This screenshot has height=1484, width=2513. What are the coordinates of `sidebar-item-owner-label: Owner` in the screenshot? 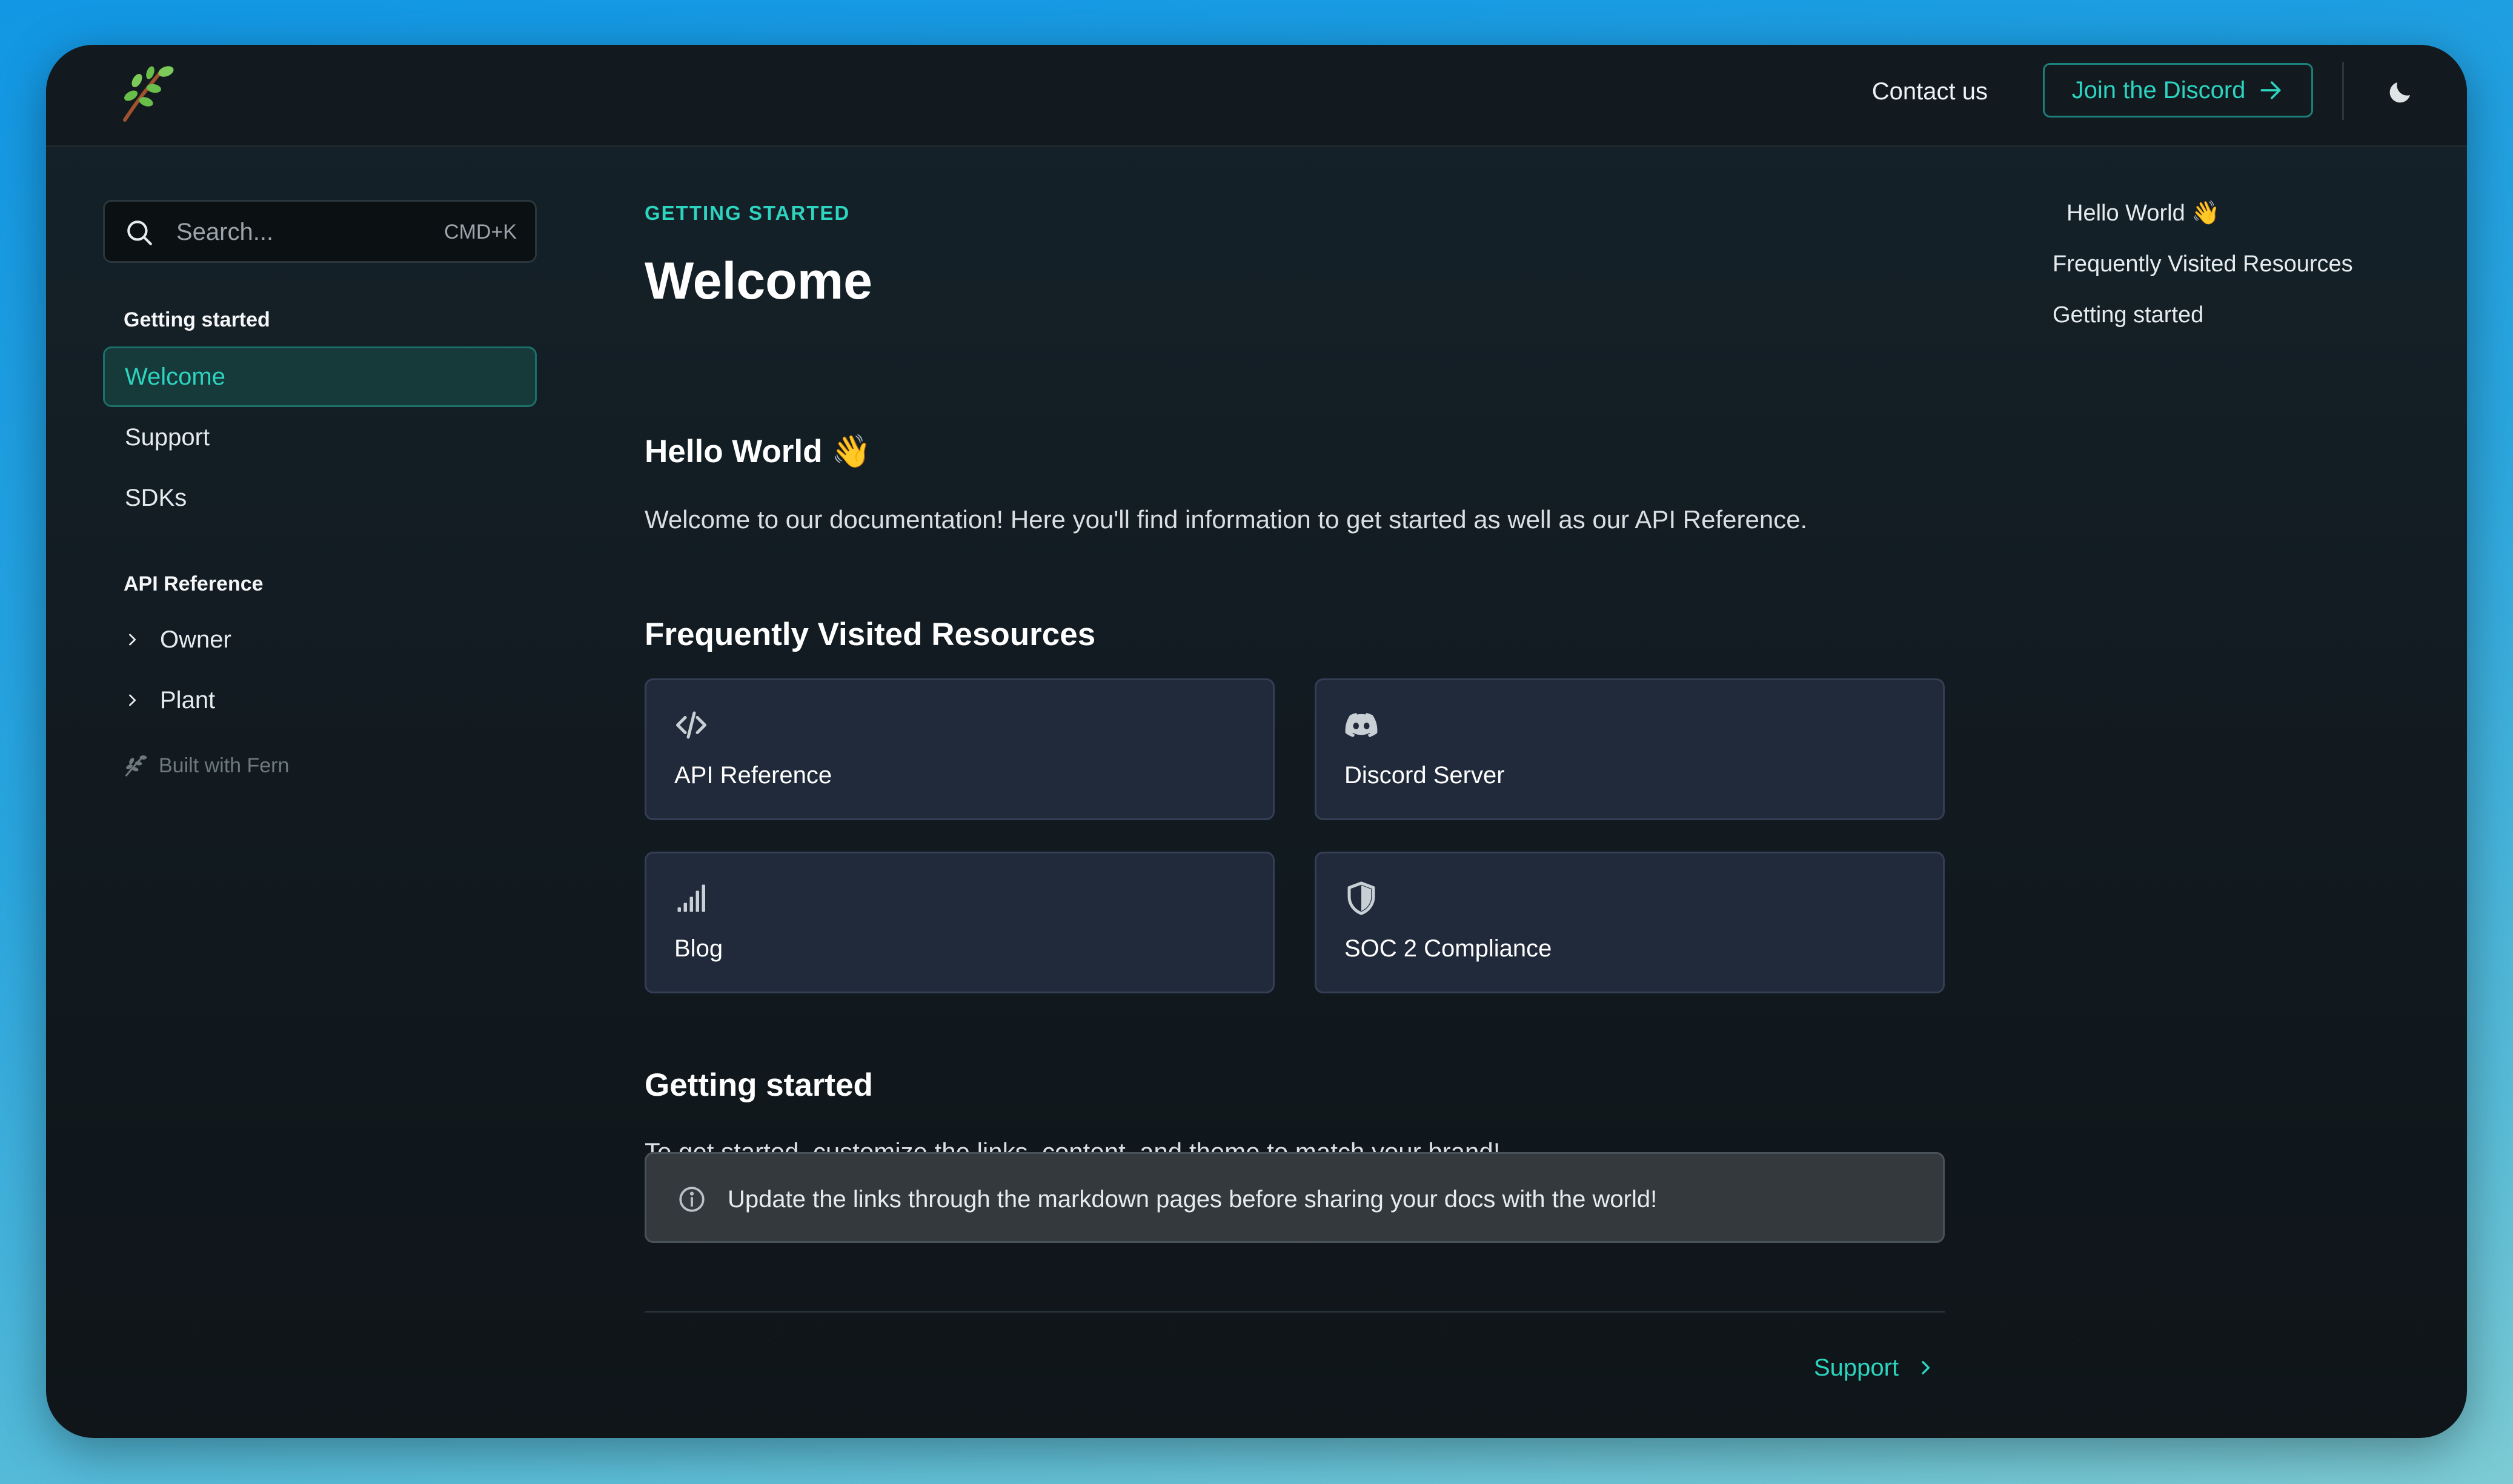 It's located at (195, 639).